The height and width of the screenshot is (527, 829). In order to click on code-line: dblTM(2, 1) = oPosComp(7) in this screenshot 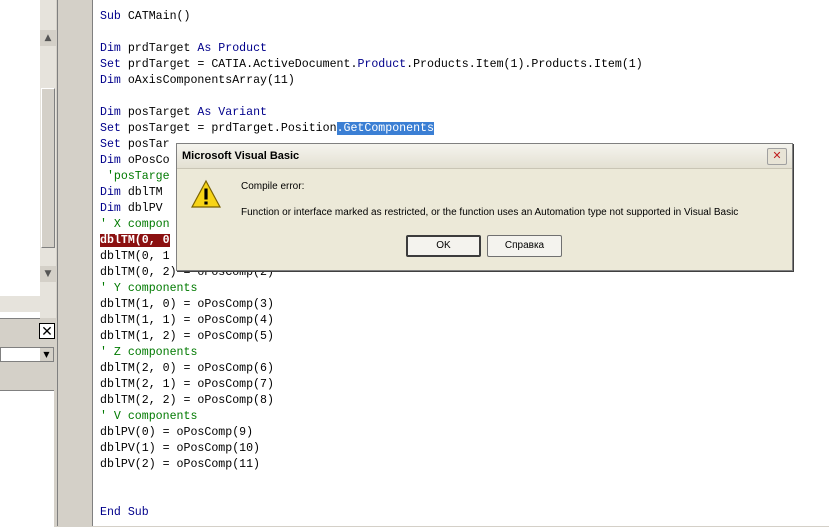, I will do `click(371, 385)`.